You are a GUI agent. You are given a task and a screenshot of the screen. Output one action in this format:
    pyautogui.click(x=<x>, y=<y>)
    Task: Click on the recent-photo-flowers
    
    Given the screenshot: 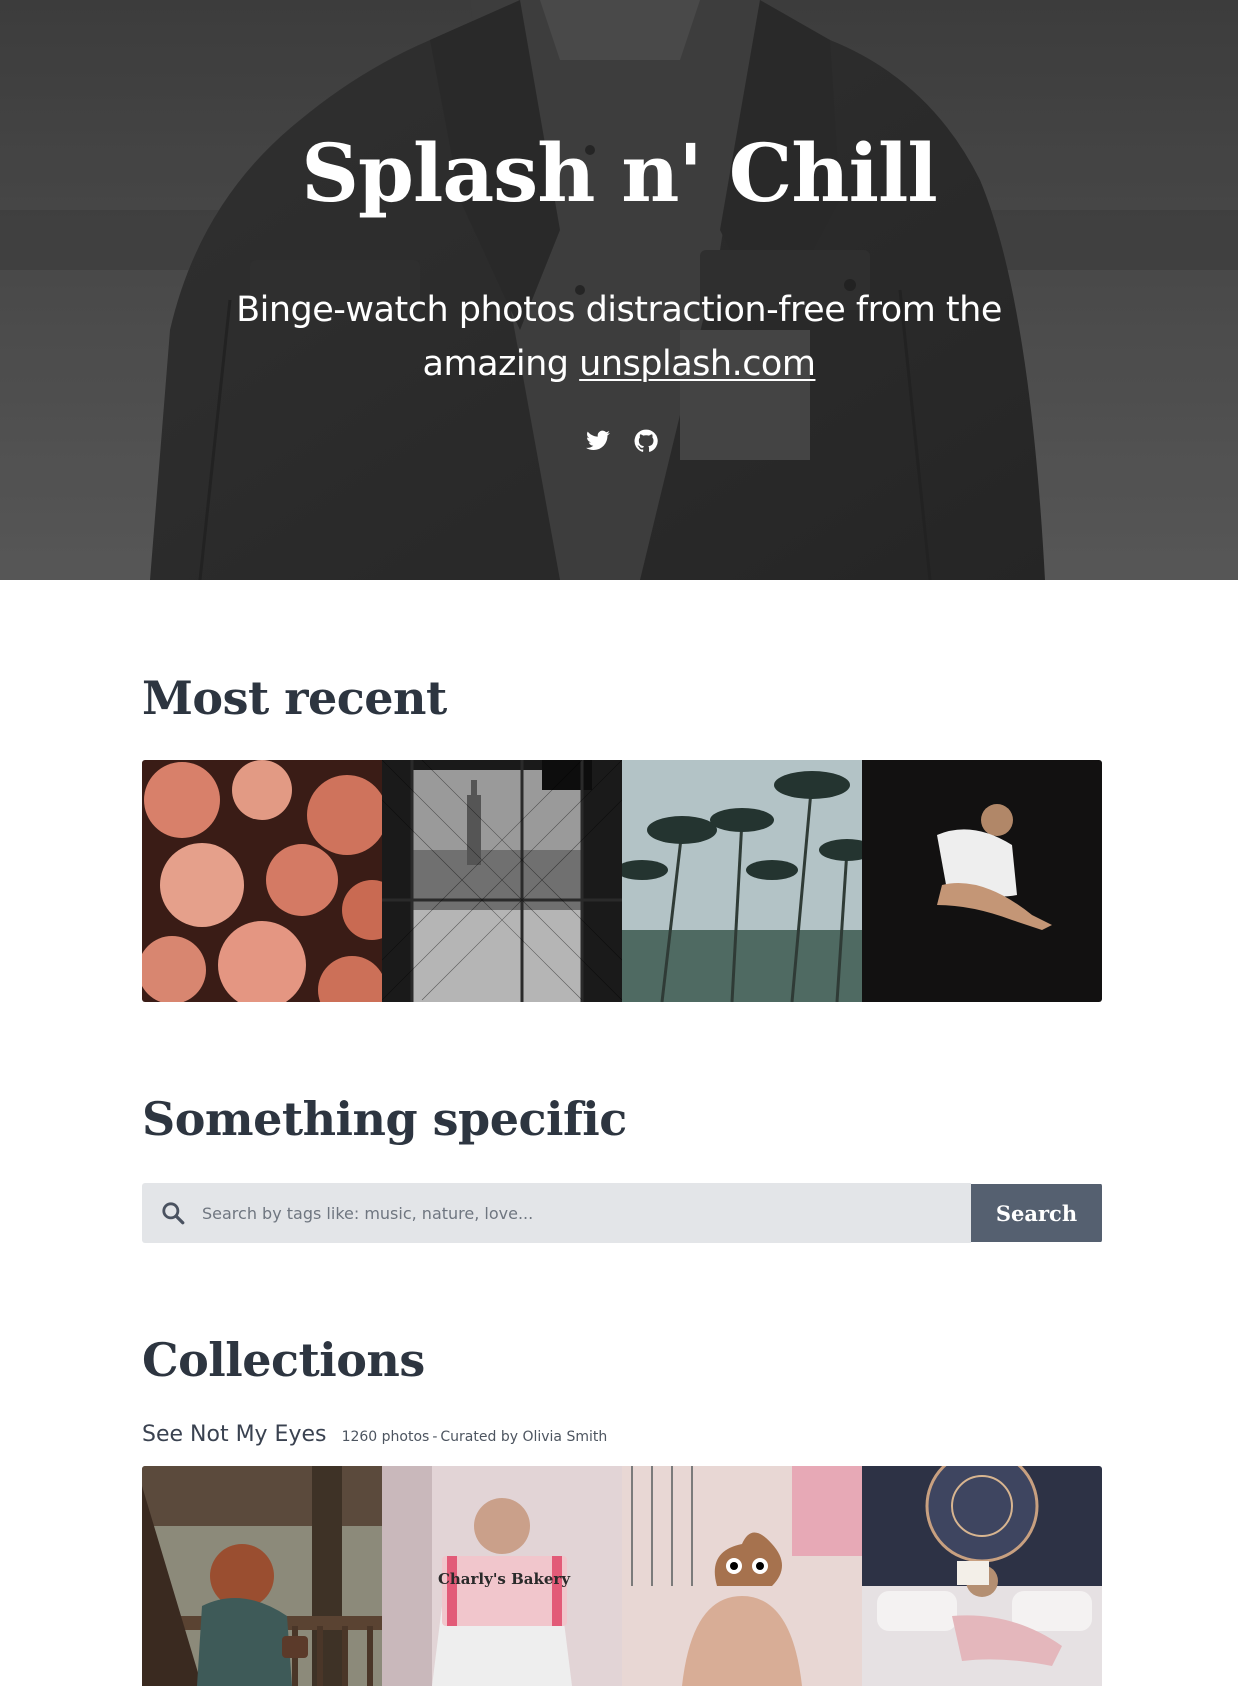 What is the action you would take?
    pyautogui.click(x=262, y=881)
    